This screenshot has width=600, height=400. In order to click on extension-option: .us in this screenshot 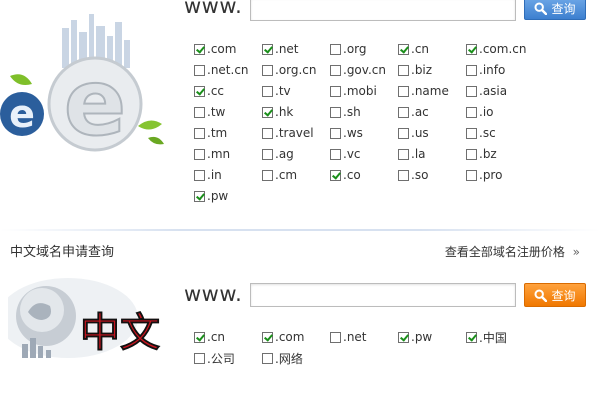, I will do `click(413, 133)`.